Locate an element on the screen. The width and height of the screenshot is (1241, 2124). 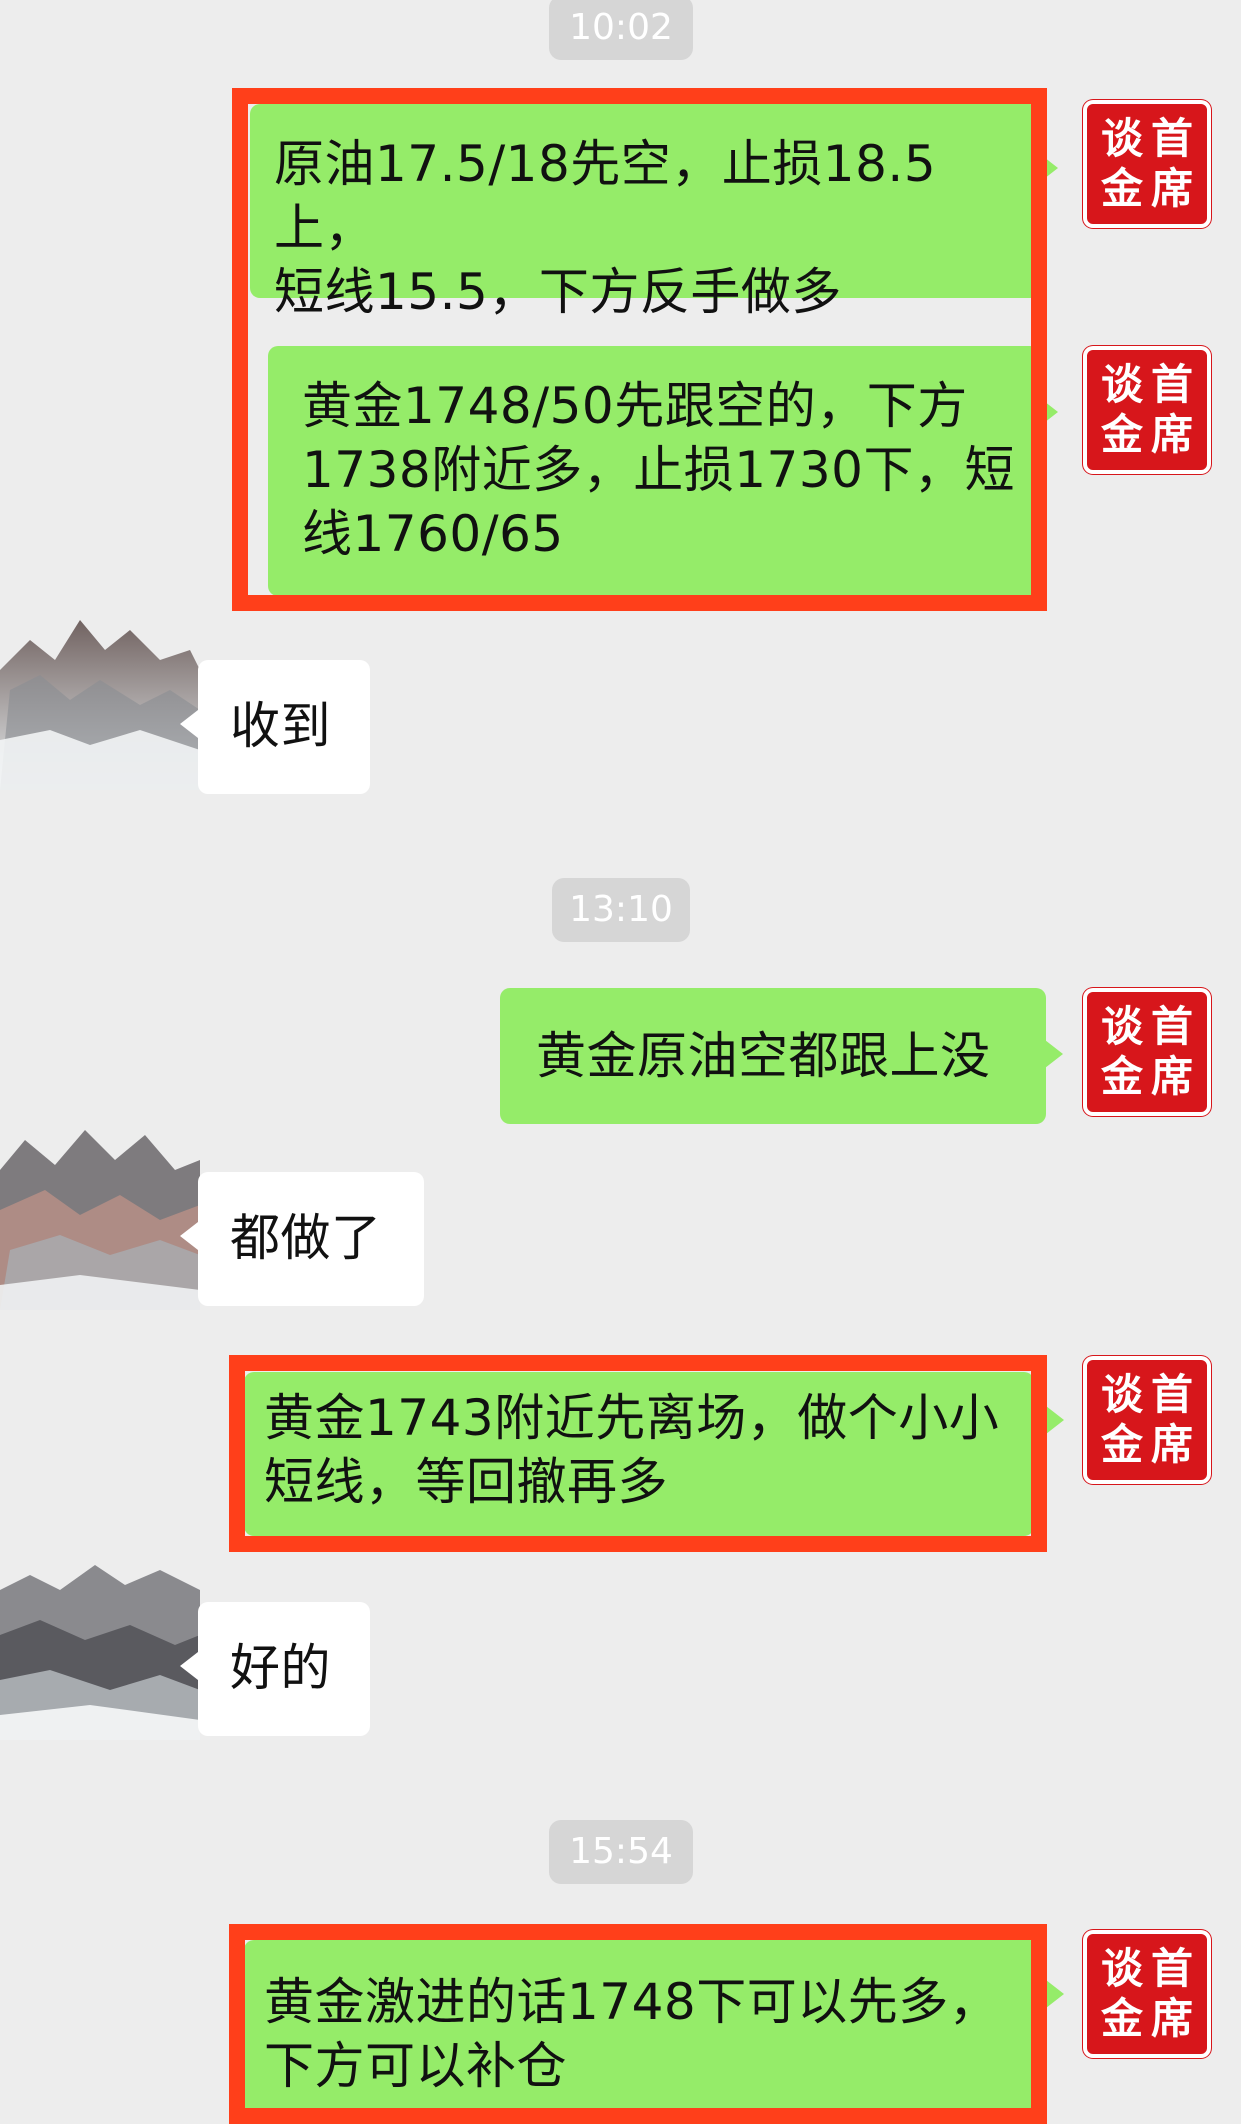
message-bubble-received: 好的 is located at coordinates (284, 1669).